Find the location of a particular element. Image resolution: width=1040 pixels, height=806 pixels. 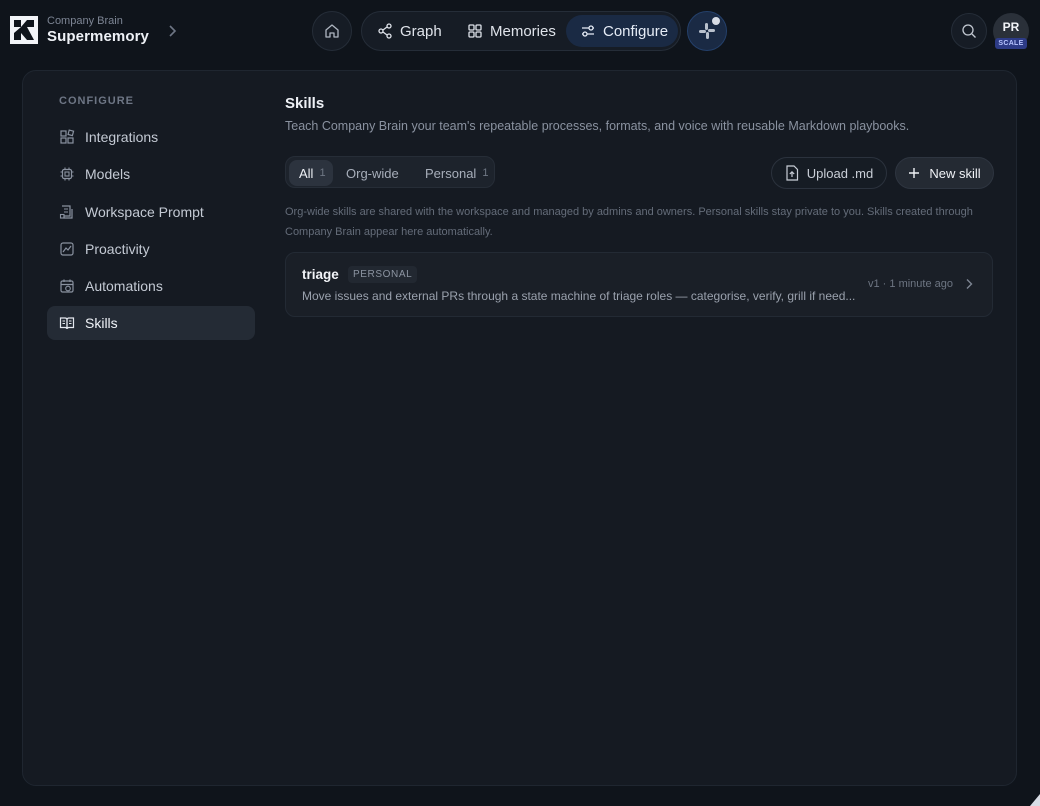

avatar-initials: PR is located at coordinates (1011, 26).